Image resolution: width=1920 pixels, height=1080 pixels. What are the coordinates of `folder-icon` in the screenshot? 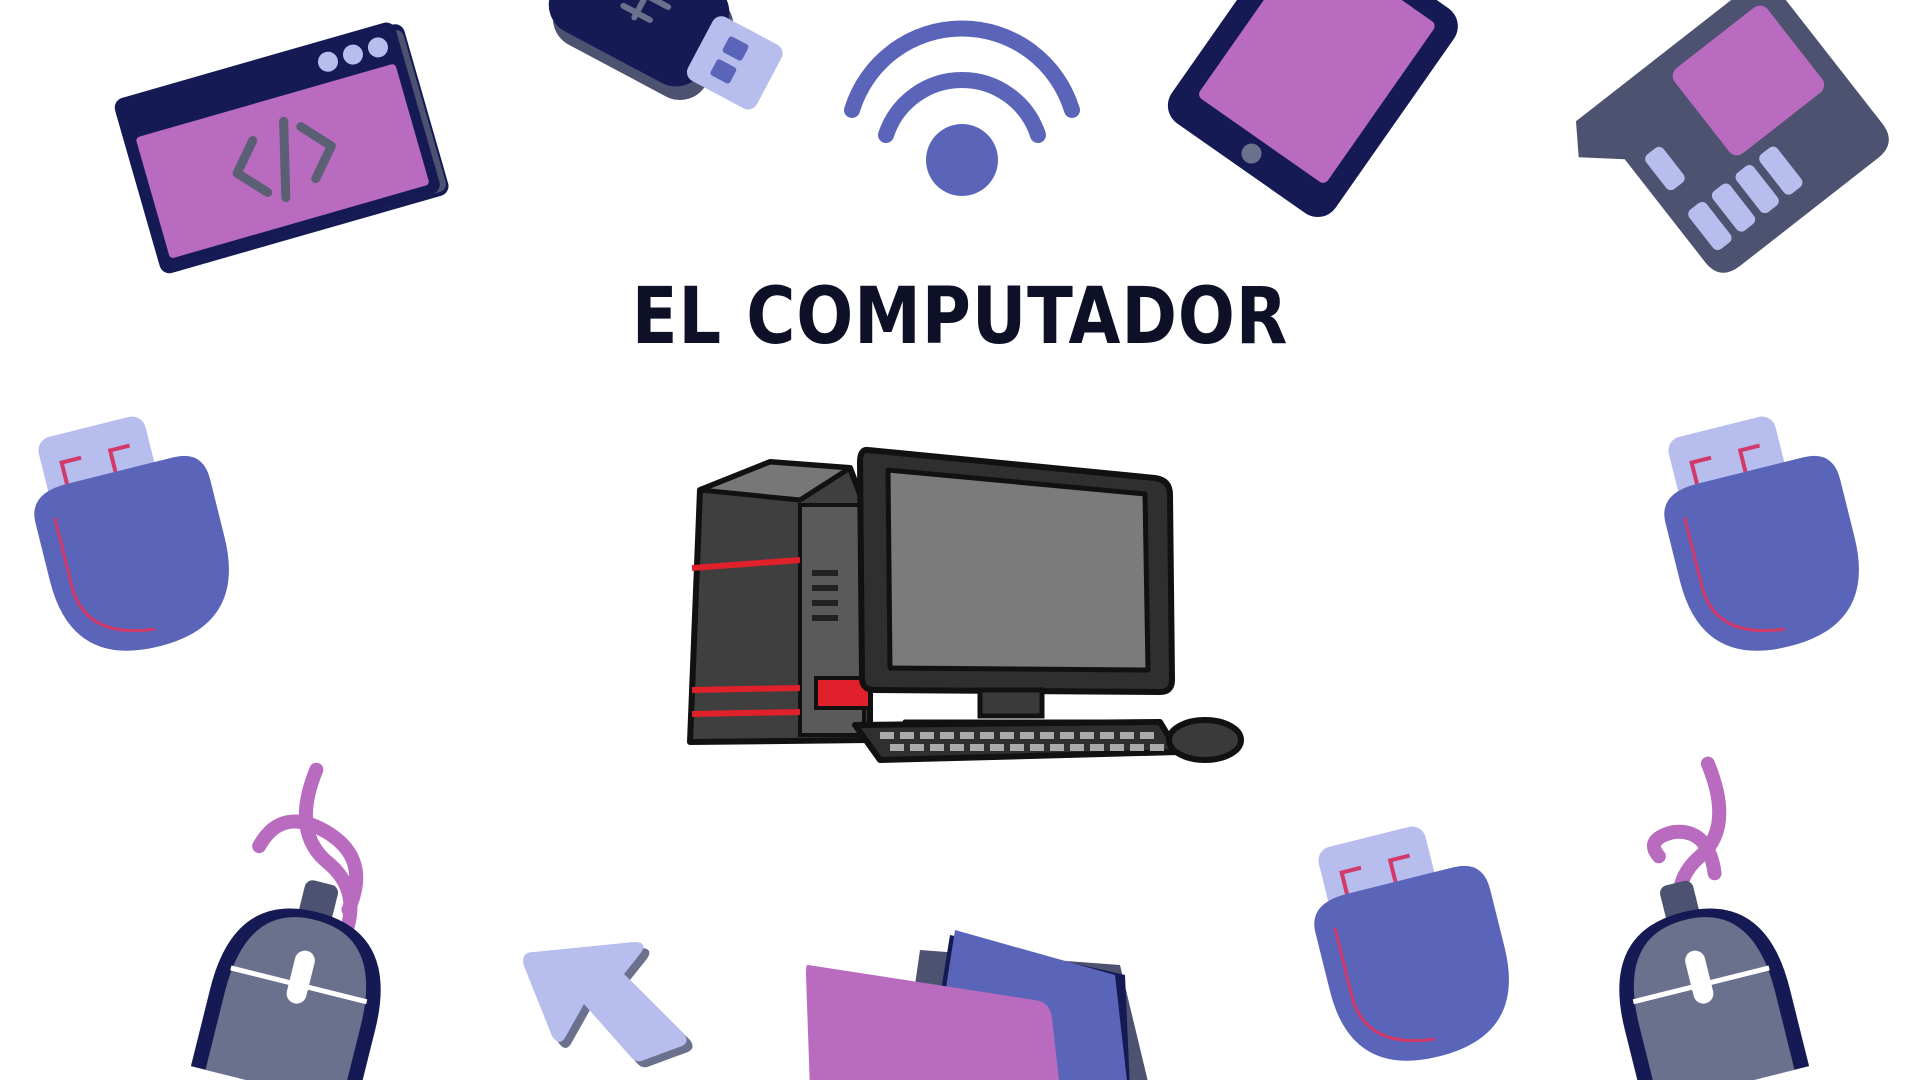 It's located at (977, 1005).